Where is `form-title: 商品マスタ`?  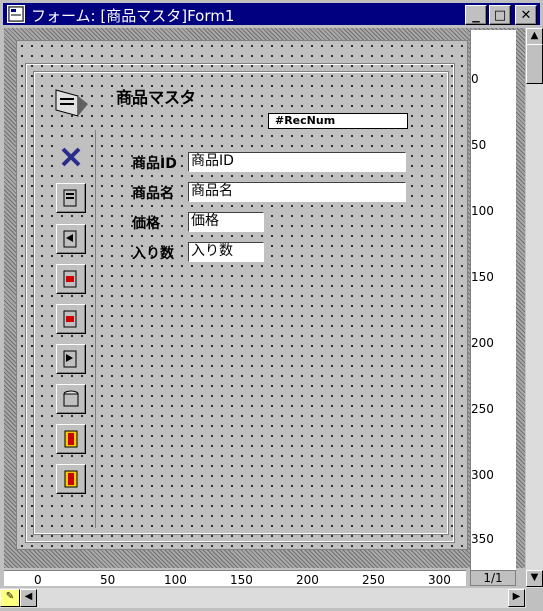
form-title: 商品マスタ is located at coordinates (156, 97).